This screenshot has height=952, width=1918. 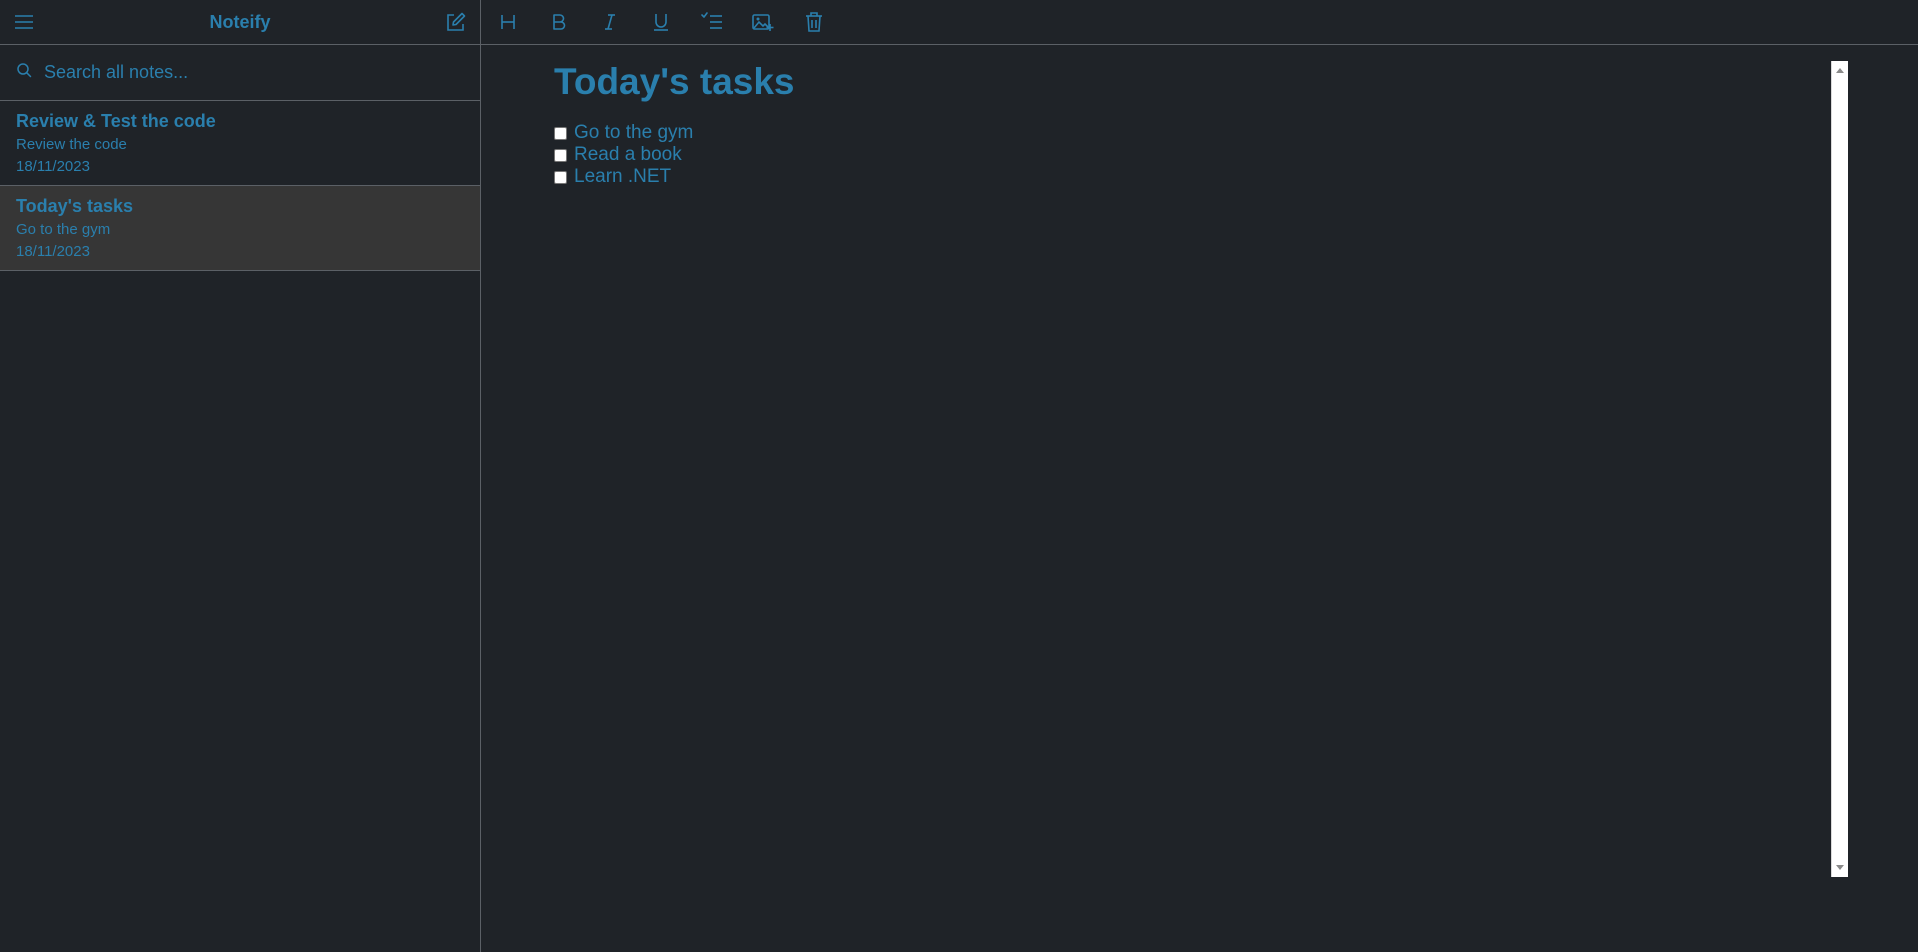 I want to click on scroll-up-arrow-icon, so click(x=1840, y=70).